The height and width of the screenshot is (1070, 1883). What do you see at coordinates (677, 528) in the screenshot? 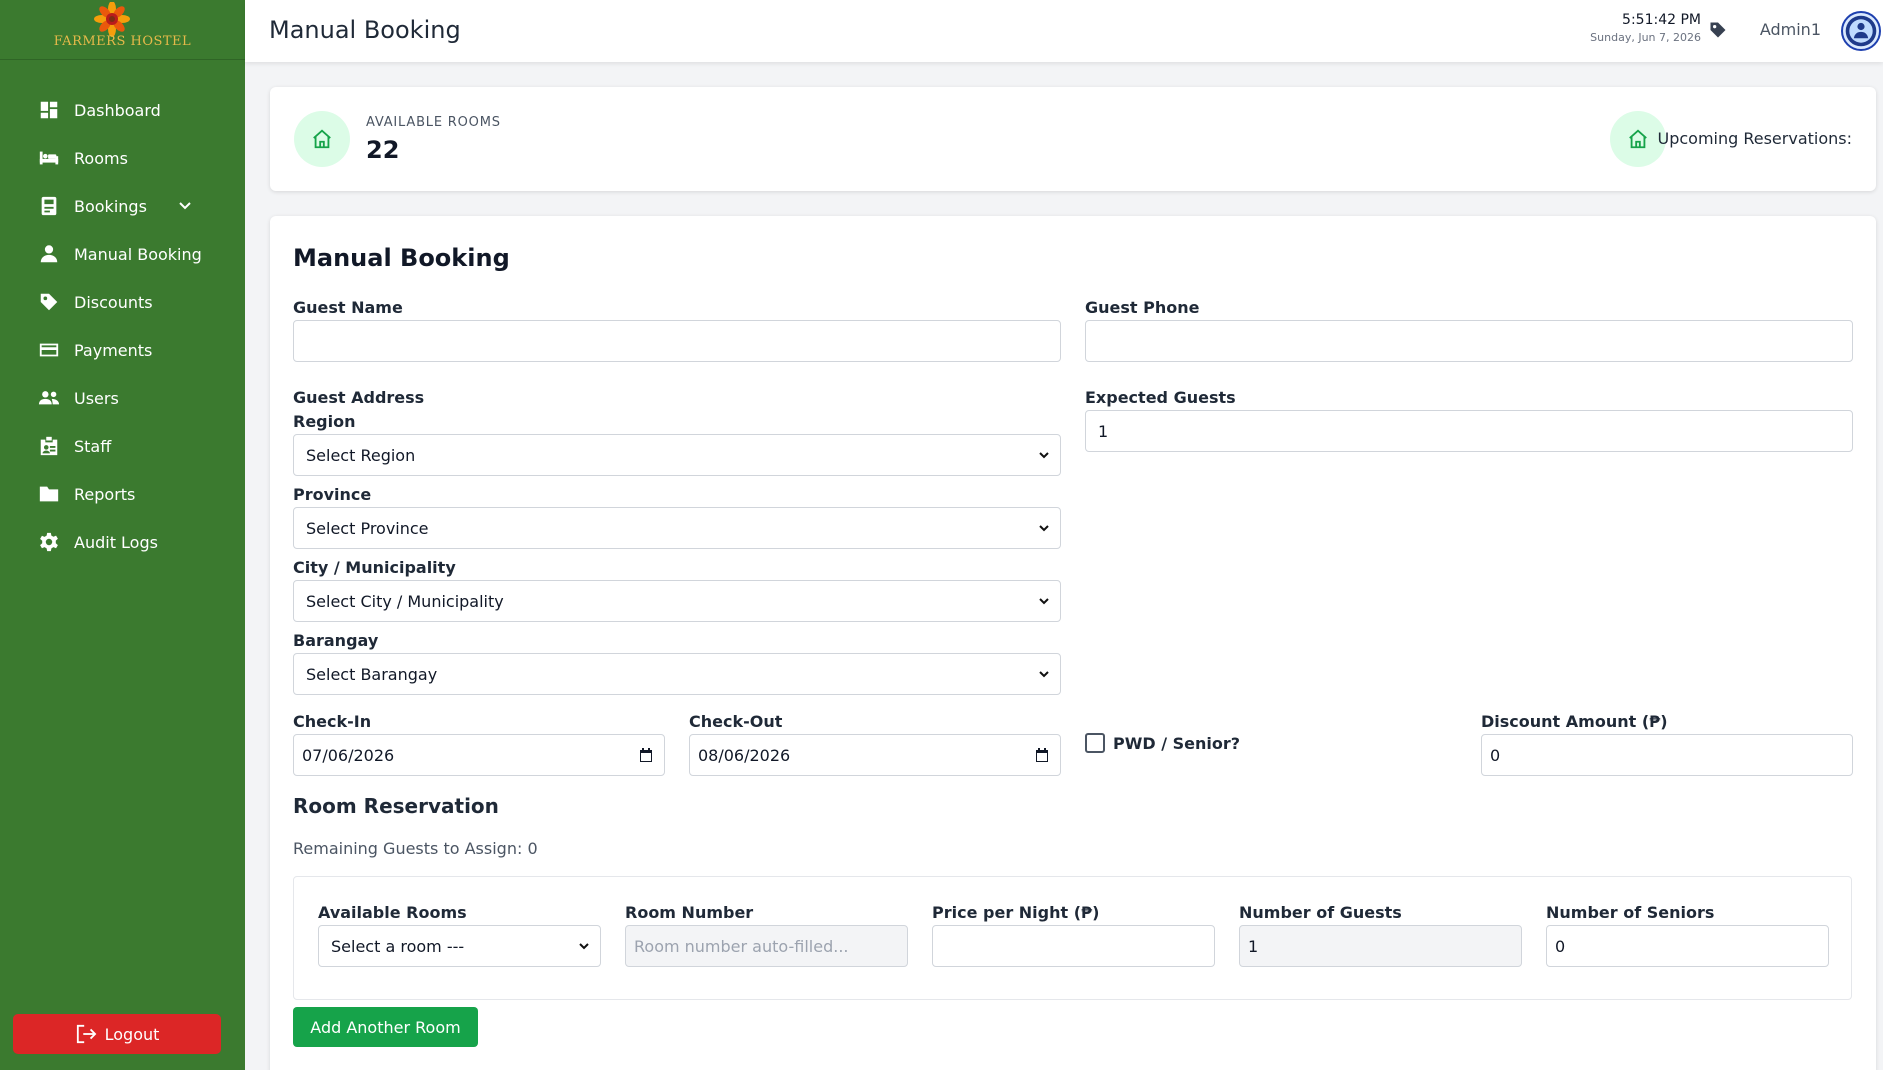
I see `province-select: Select Province` at bounding box center [677, 528].